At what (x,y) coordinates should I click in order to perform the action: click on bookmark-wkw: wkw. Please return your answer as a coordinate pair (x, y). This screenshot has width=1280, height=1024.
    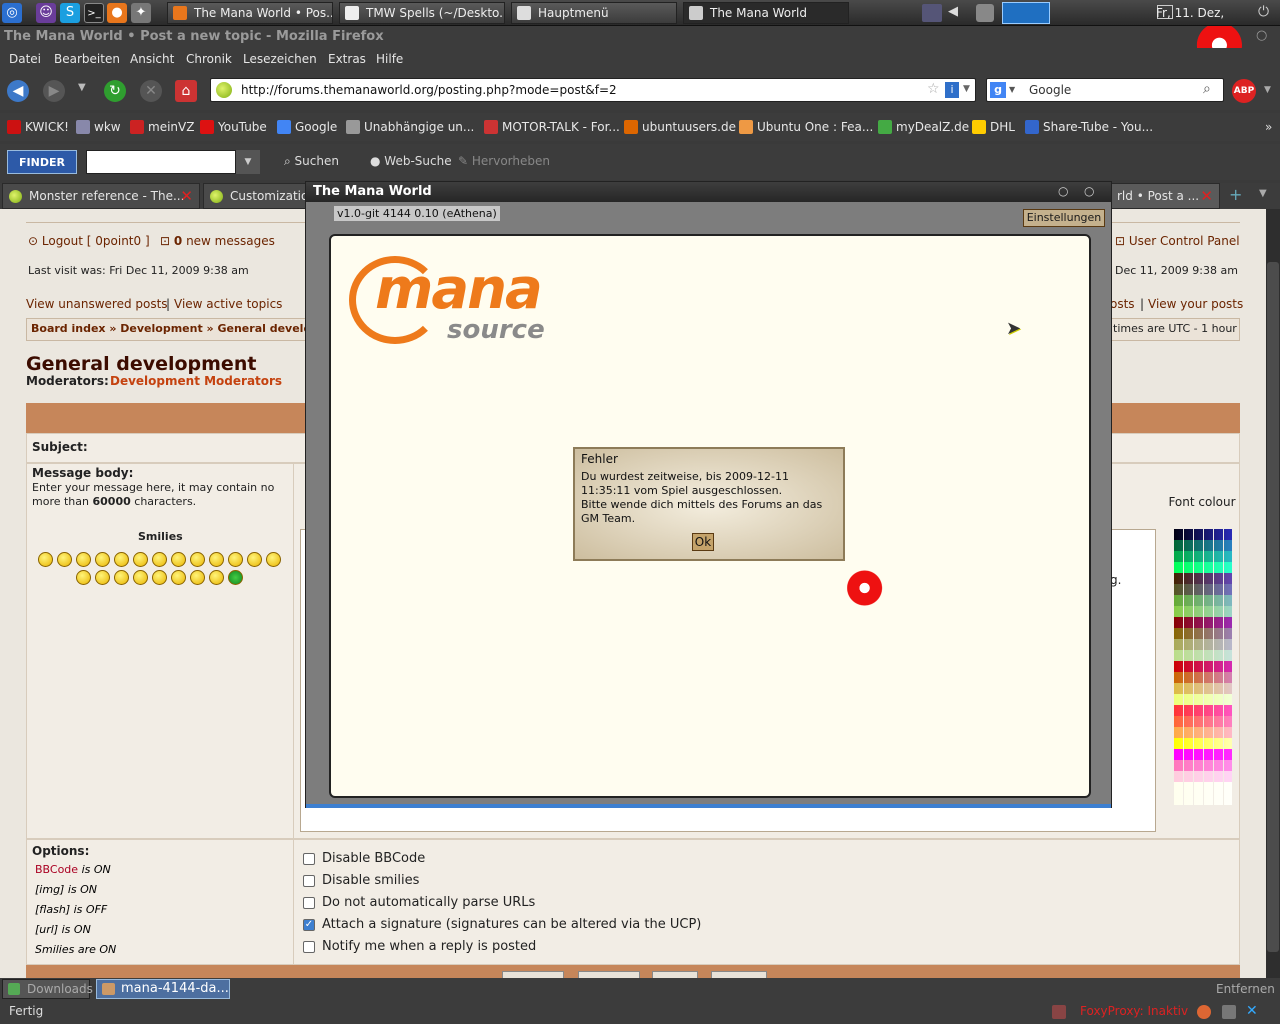
    Looking at the image, I should click on (98, 127).